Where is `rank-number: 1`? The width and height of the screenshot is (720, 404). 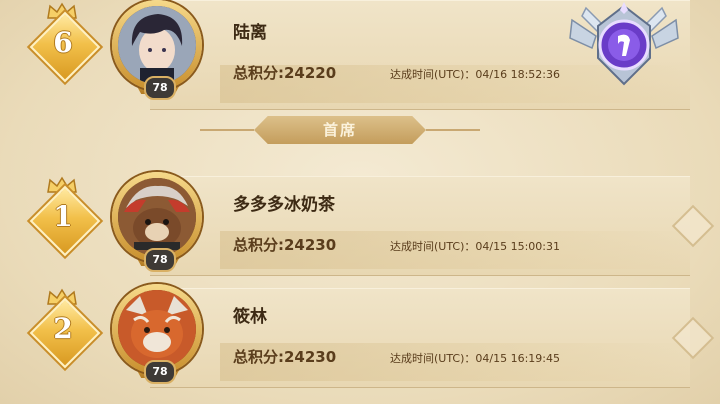 rank-number: 1 is located at coordinates (63, 216).